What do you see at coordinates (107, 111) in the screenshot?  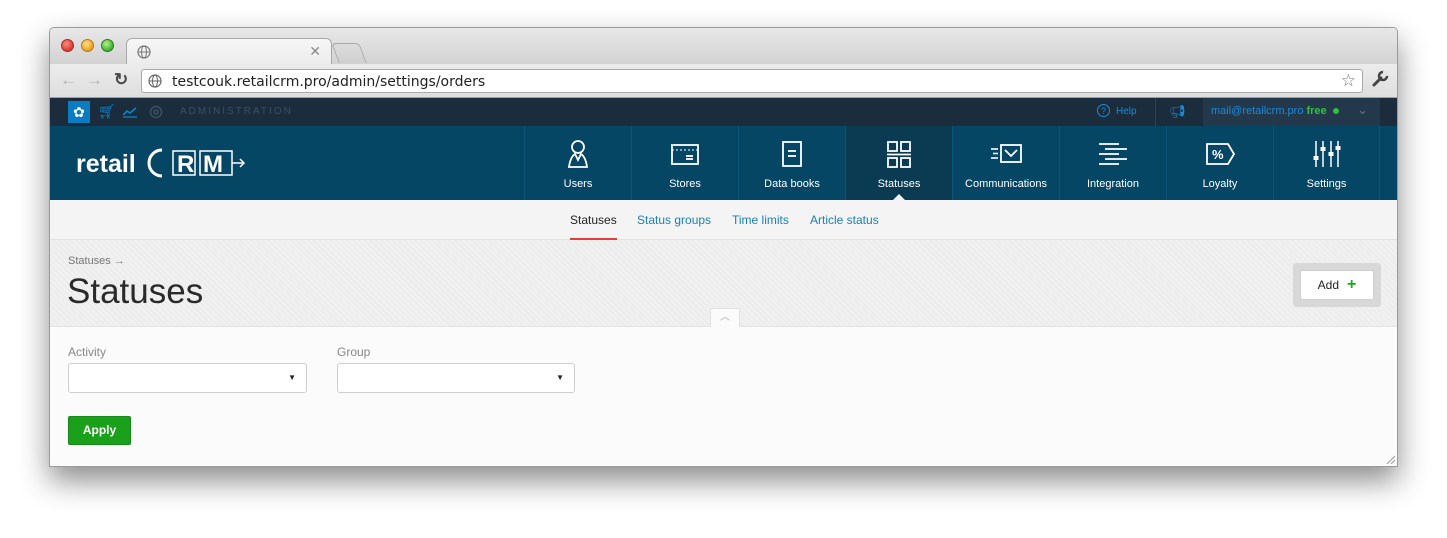 I see `cart-icon: 🛒︎` at bounding box center [107, 111].